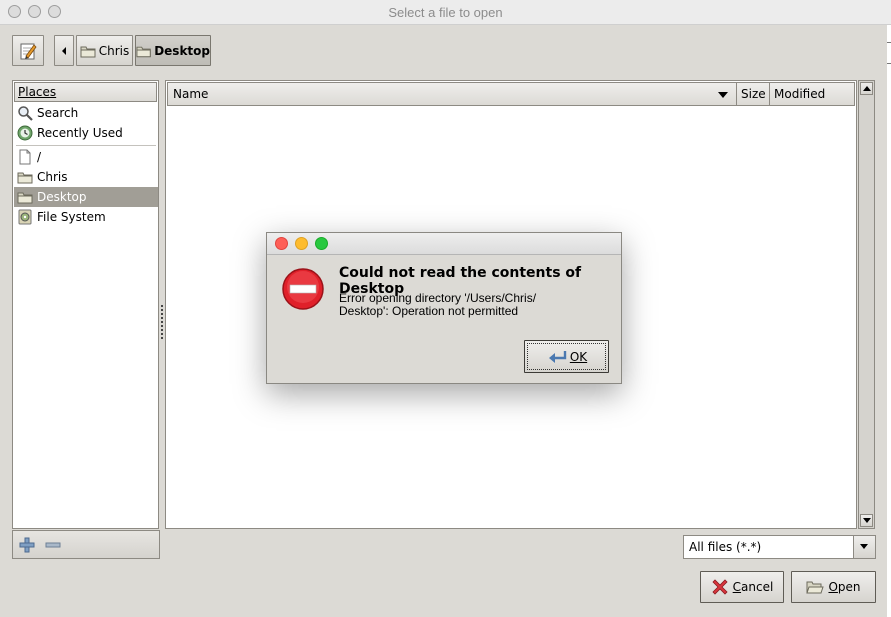  What do you see at coordinates (25, 133) in the screenshot?
I see `recent-icon` at bounding box center [25, 133].